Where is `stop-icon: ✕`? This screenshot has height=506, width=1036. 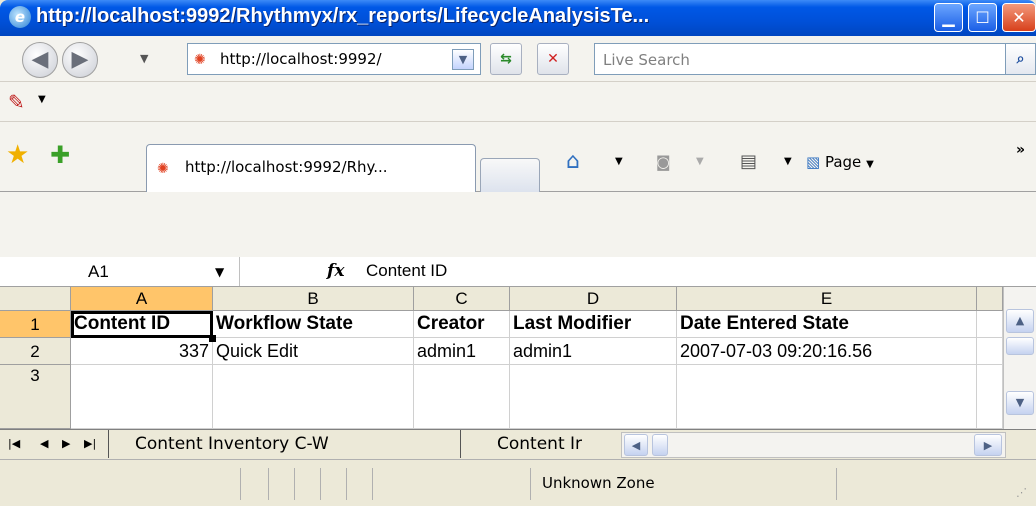 stop-icon: ✕ is located at coordinates (553, 59).